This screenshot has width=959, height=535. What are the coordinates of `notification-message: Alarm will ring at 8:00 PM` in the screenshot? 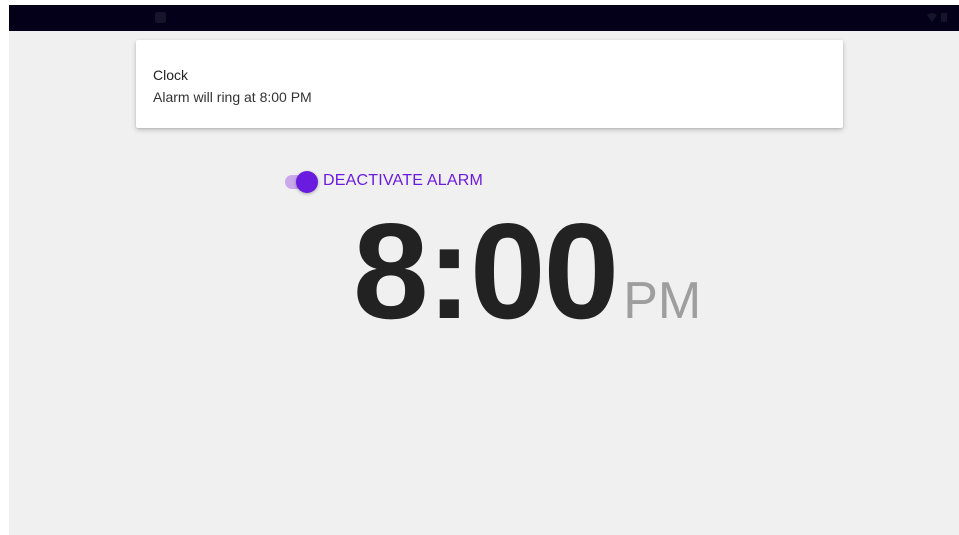 It's located at (232, 97).